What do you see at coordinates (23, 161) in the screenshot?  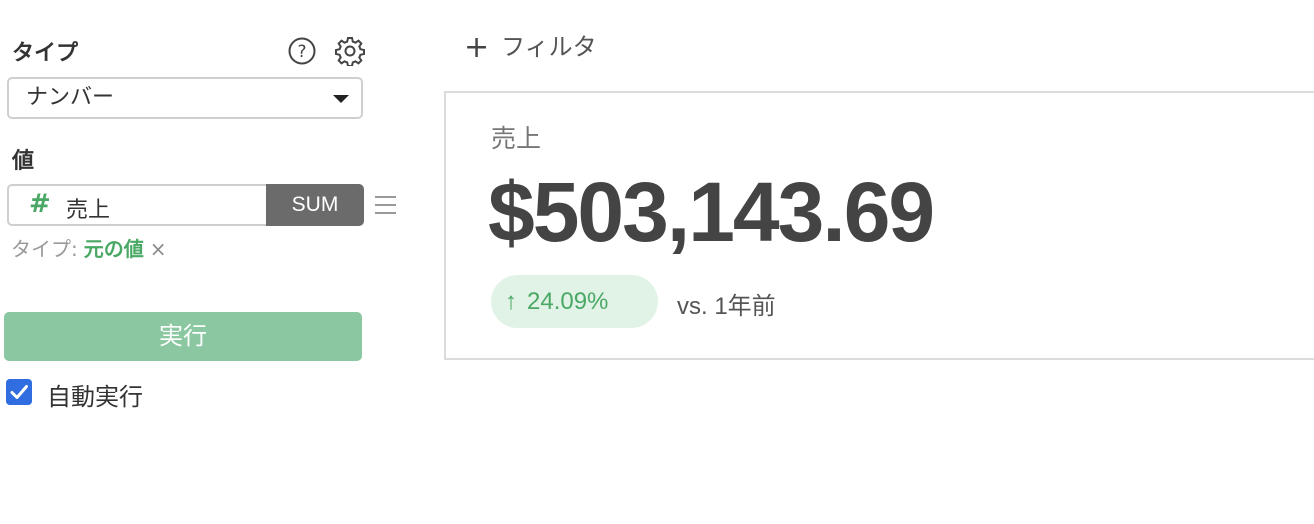 I see `value-label: 値` at bounding box center [23, 161].